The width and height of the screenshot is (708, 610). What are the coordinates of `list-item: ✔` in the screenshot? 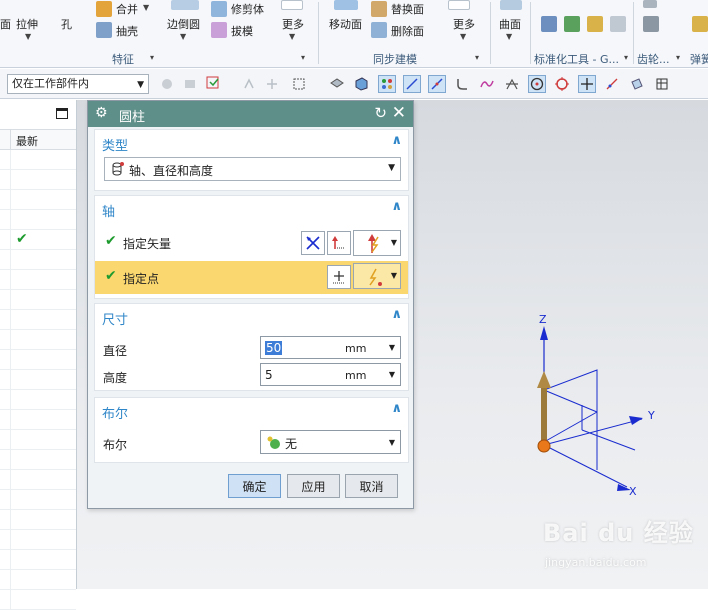 It's located at (38, 240).